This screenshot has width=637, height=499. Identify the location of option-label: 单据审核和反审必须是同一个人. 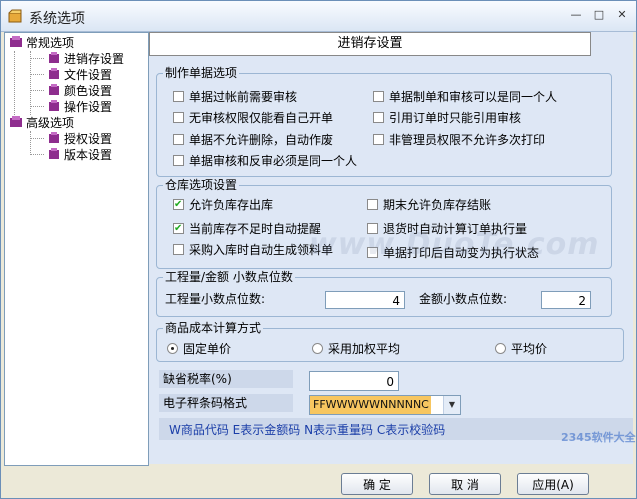
(273, 161).